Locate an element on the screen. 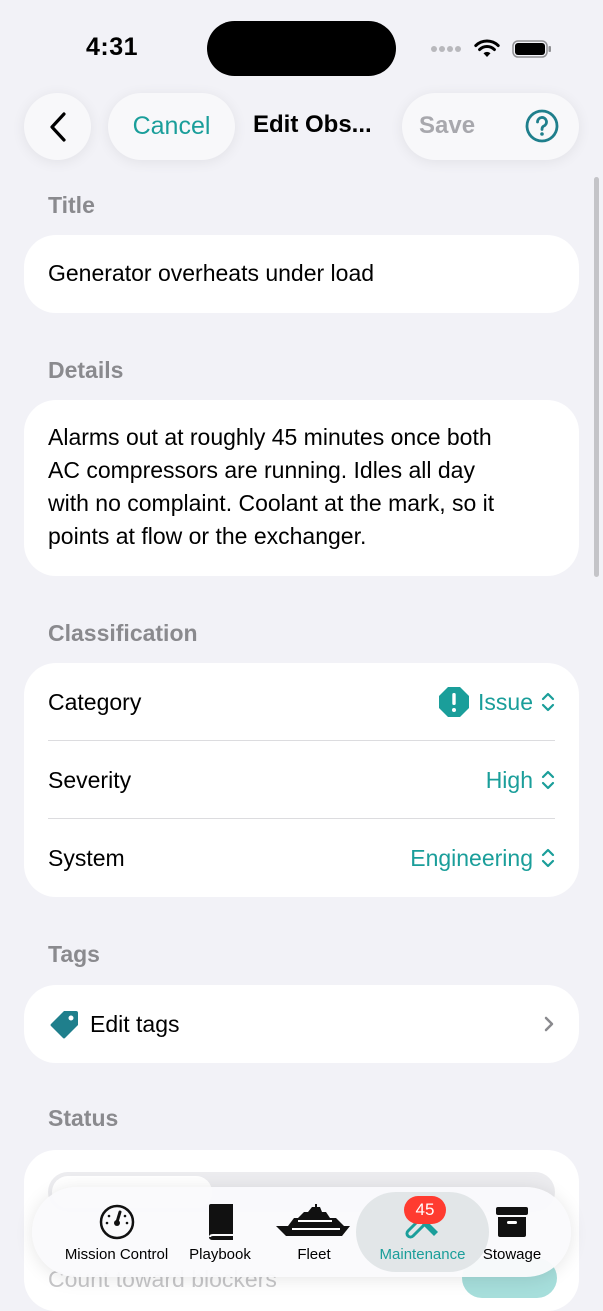 This screenshot has width=603, height=1311. system-value: Engineering is located at coordinates (471, 857).